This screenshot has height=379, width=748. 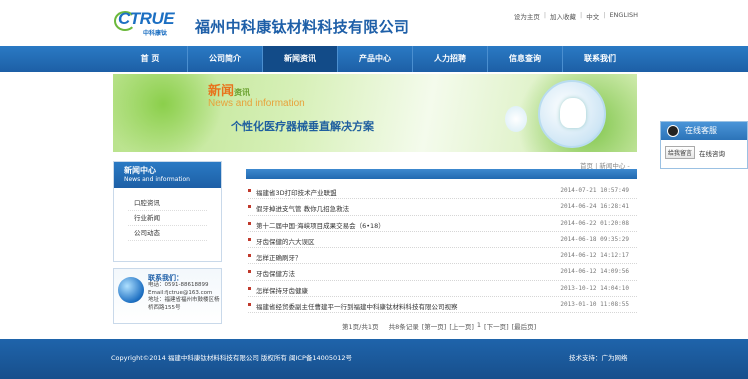 I want to click on logo: CTRUE, so click(x=146, y=19).